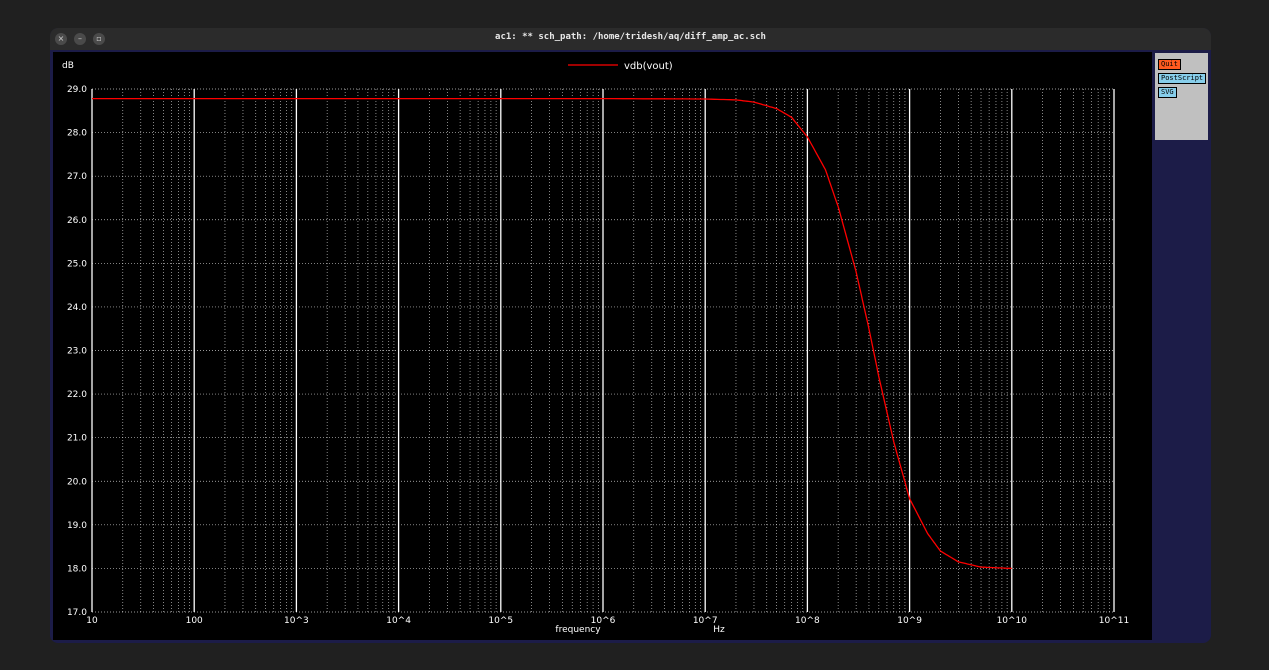 This screenshot has width=1269, height=670. Describe the element at coordinates (77, 308) in the screenshot. I see `y-tick-label: 24.0` at that location.